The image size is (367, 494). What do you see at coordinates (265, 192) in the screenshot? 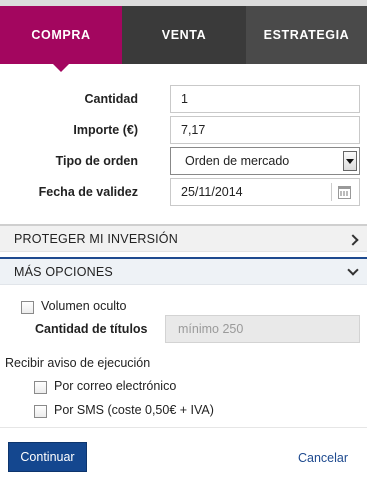
I see `fecha-validez-input: 25/11/2014` at bounding box center [265, 192].